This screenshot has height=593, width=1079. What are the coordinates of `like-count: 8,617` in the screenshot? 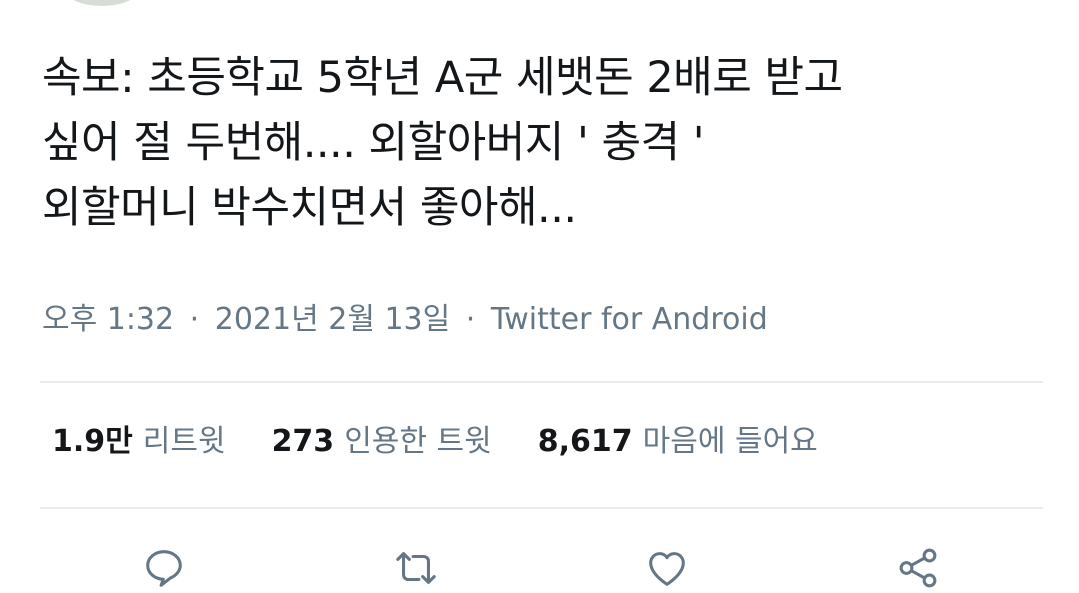 It's located at (585, 441).